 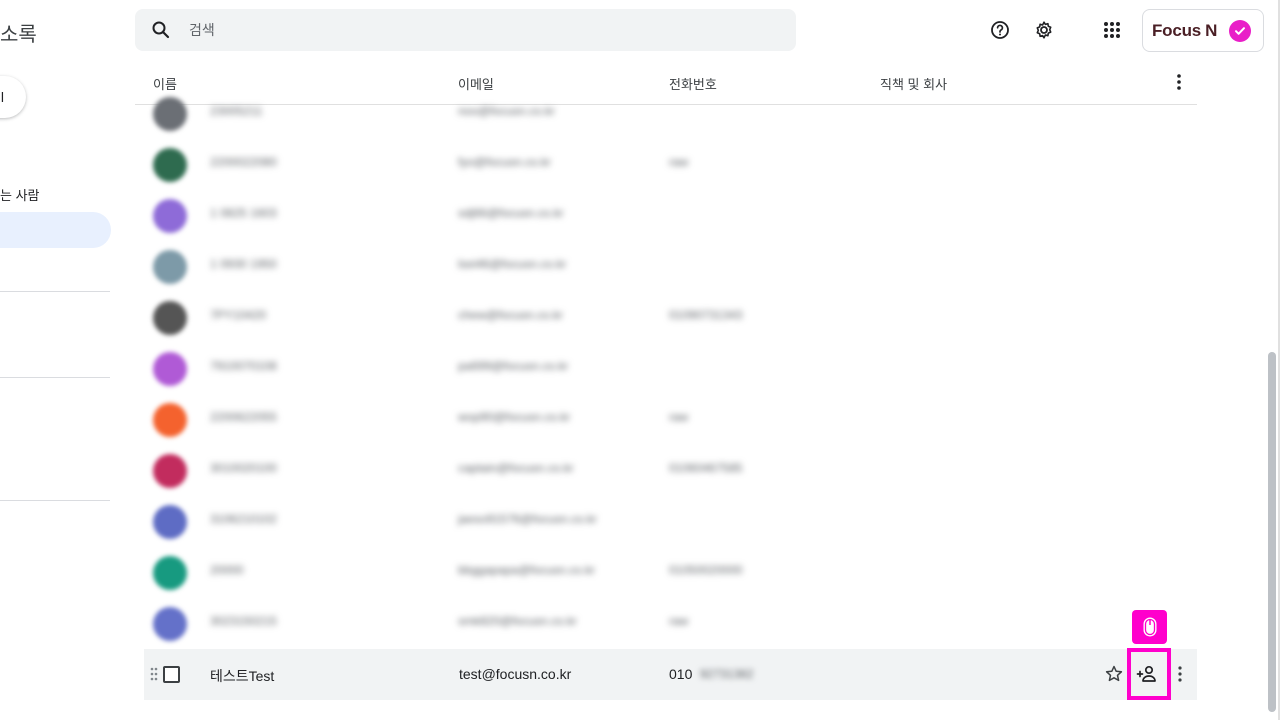 What do you see at coordinates (1240, 30) in the screenshot?
I see `check-badge-icon` at bounding box center [1240, 30].